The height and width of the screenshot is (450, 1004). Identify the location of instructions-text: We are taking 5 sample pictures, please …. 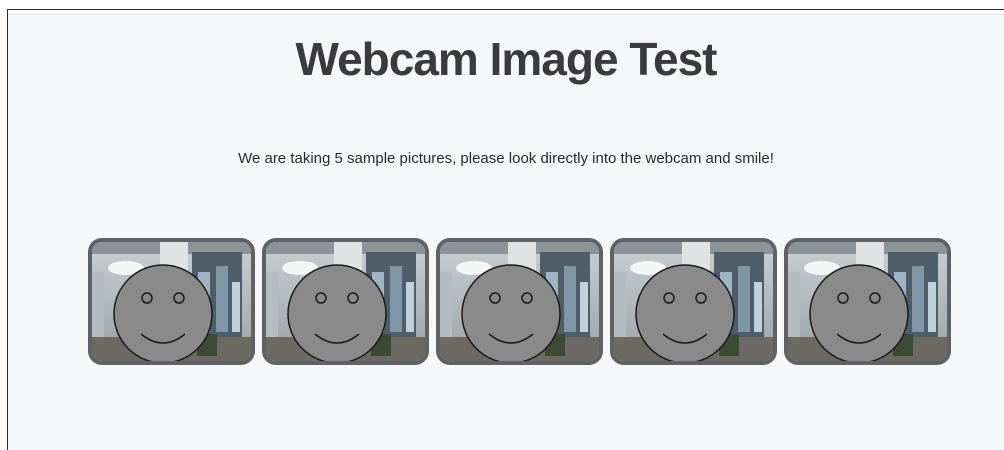
(506, 158).